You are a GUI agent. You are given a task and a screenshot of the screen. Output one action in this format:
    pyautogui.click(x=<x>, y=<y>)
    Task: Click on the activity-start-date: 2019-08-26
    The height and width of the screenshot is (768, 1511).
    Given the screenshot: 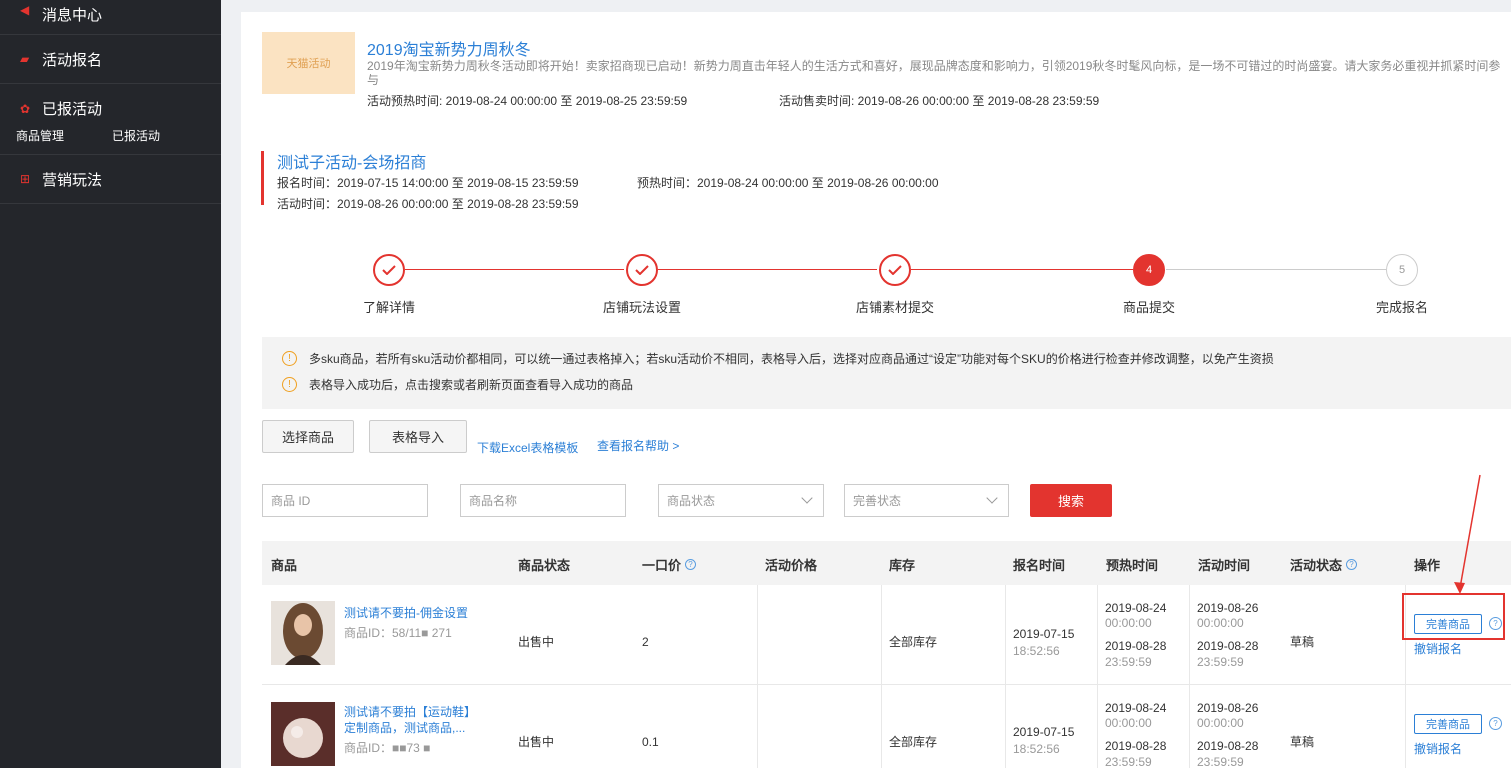 What is the action you would take?
    pyautogui.click(x=1228, y=608)
    